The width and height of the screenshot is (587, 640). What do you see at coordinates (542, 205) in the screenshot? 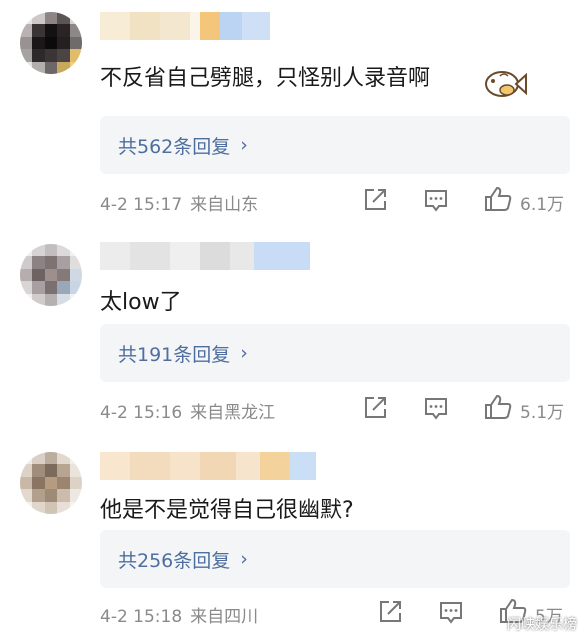
I see `like-count: 6.1万` at bounding box center [542, 205].